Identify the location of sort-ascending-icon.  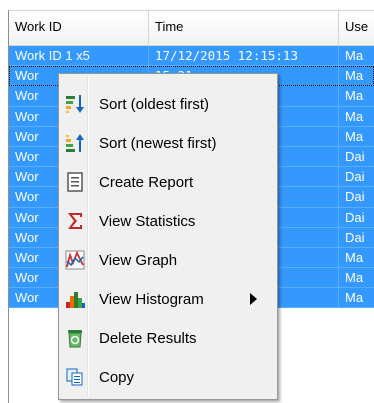
(75, 104).